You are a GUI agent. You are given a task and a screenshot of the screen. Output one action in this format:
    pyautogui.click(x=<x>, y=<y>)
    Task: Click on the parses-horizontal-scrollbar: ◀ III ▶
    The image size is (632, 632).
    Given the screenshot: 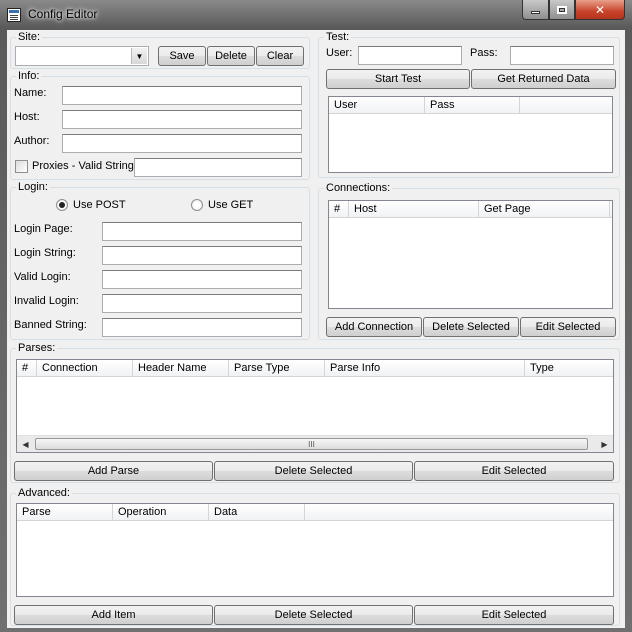 What is the action you would take?
    pyautogui.click(x=315, y=443)
    